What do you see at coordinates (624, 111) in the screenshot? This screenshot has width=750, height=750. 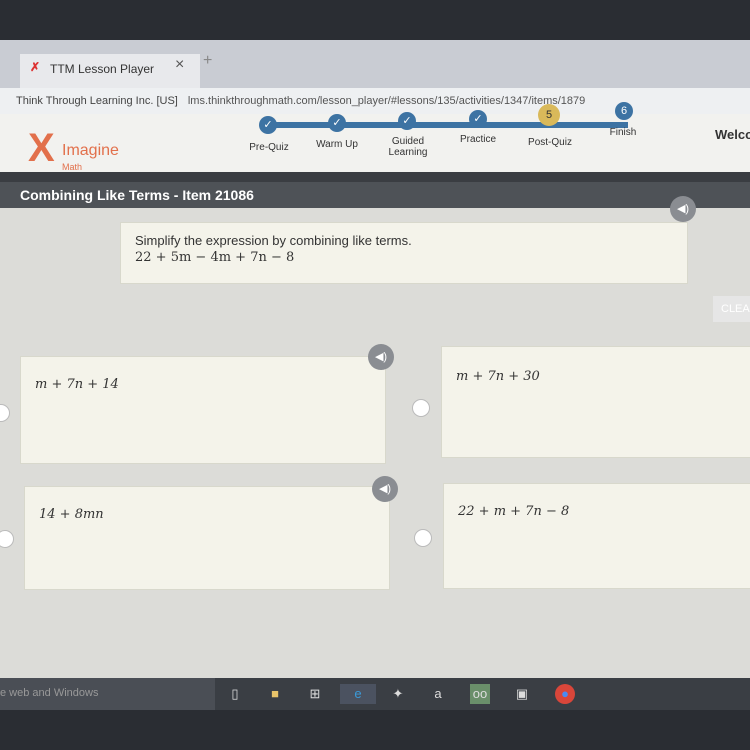 I see `step-marker: 6` at bounding box center [624, 111].